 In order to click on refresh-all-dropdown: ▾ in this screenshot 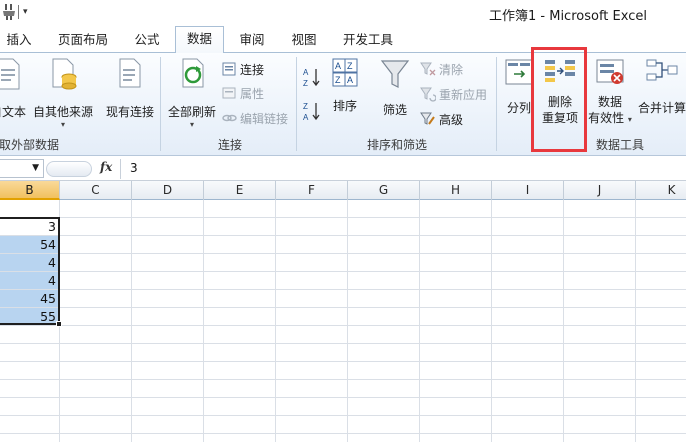, I will do `click(192, 124)`.